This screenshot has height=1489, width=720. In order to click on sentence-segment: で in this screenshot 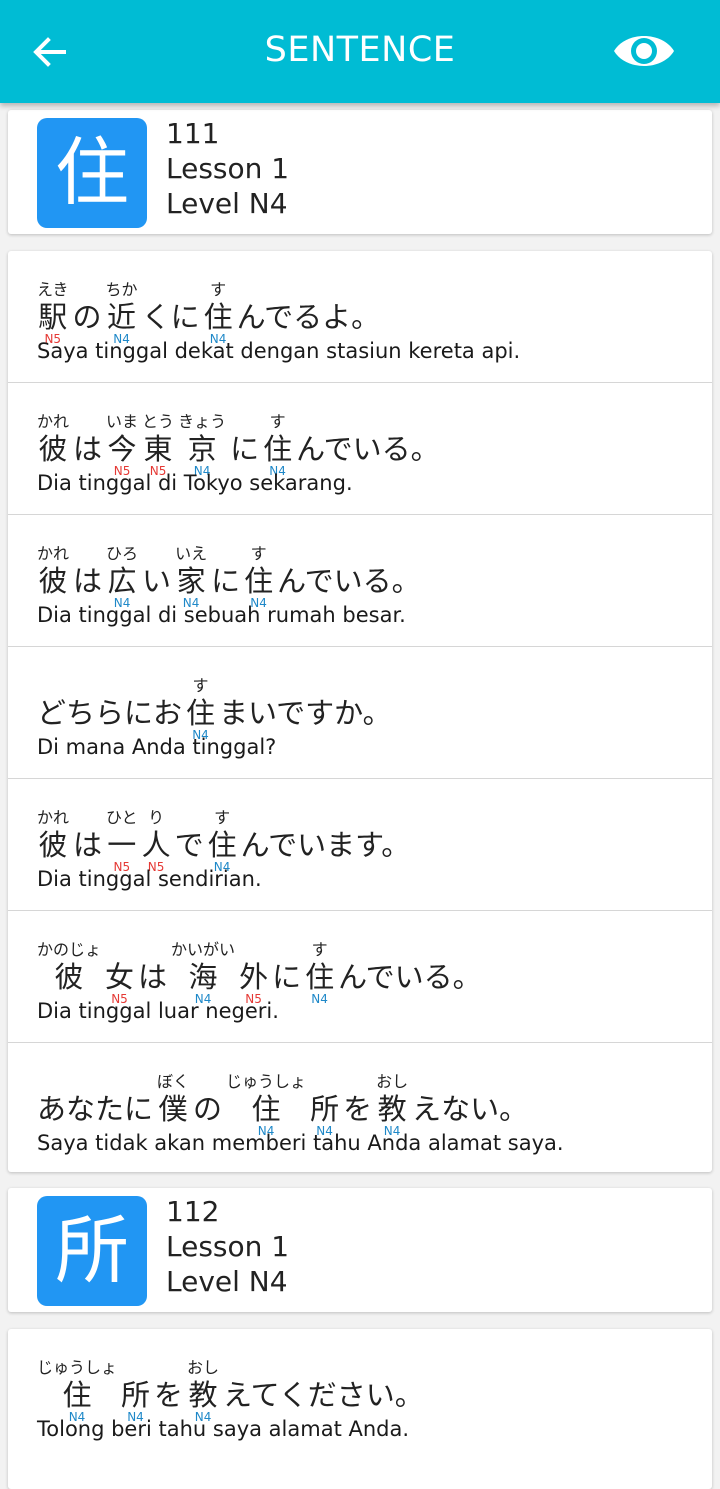, I will do `click(189, 840)`.